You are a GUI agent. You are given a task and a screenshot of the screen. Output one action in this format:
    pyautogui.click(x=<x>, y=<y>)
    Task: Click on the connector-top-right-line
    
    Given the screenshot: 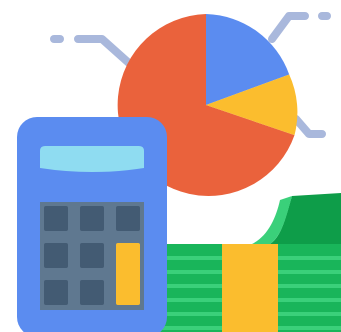 What is the action you would take?
    pyautogui.click(x=288, y=27)
    